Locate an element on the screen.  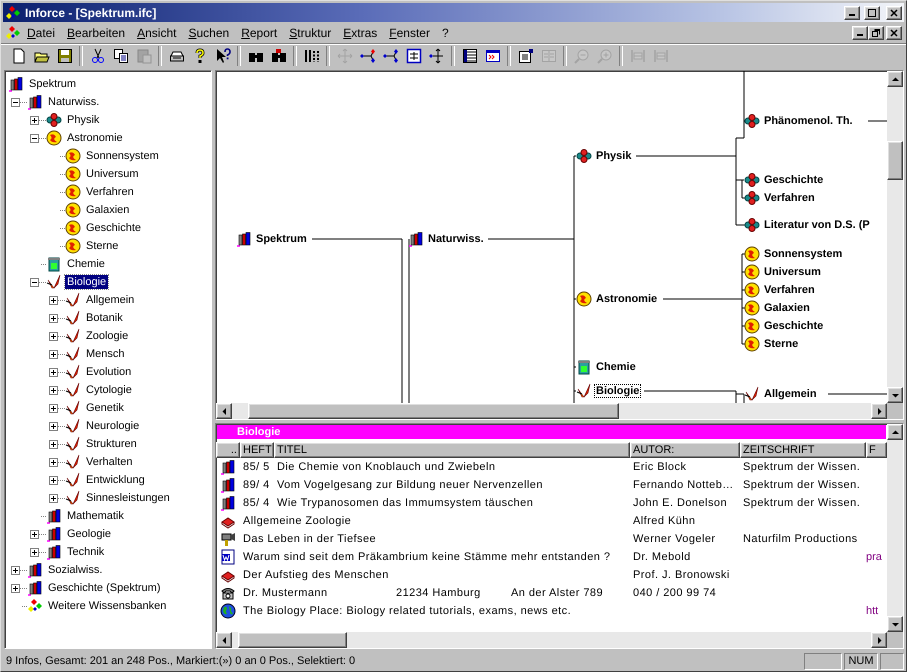
menu-item: Suchen is located at coordinates (209, 32).